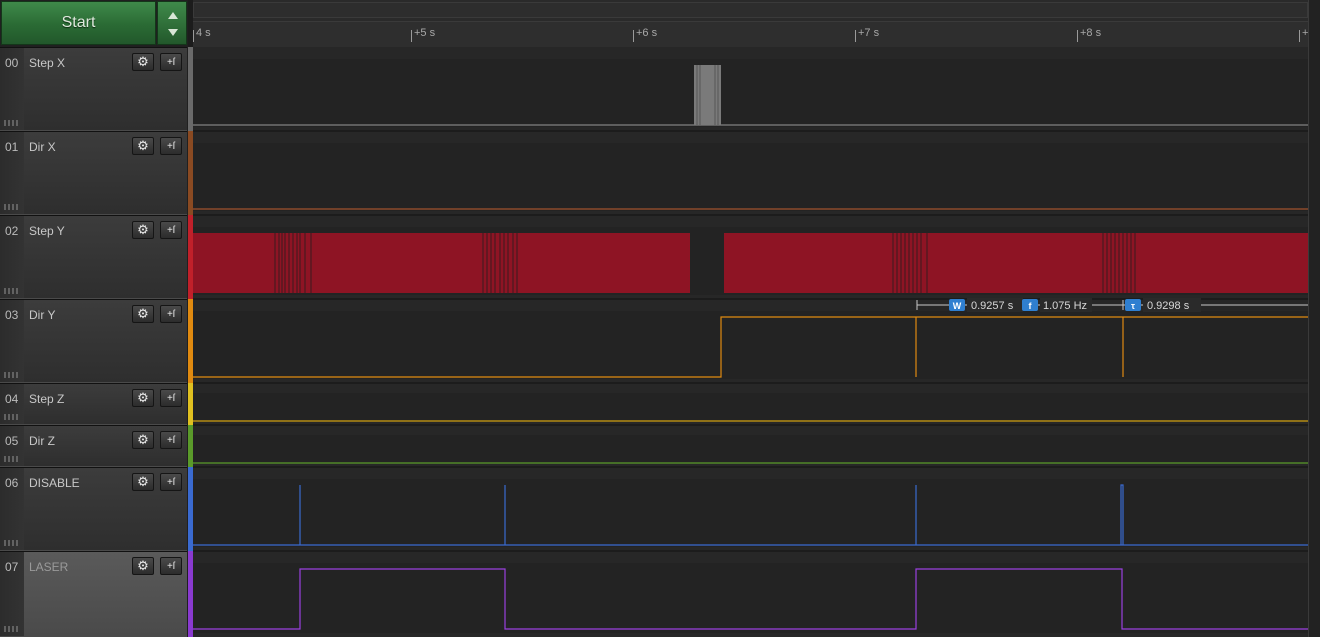 The image size is (1320, 637). Describe the element at coordinates (1133, 306) in the screenshot. I see `period-badge: τ` at that location.